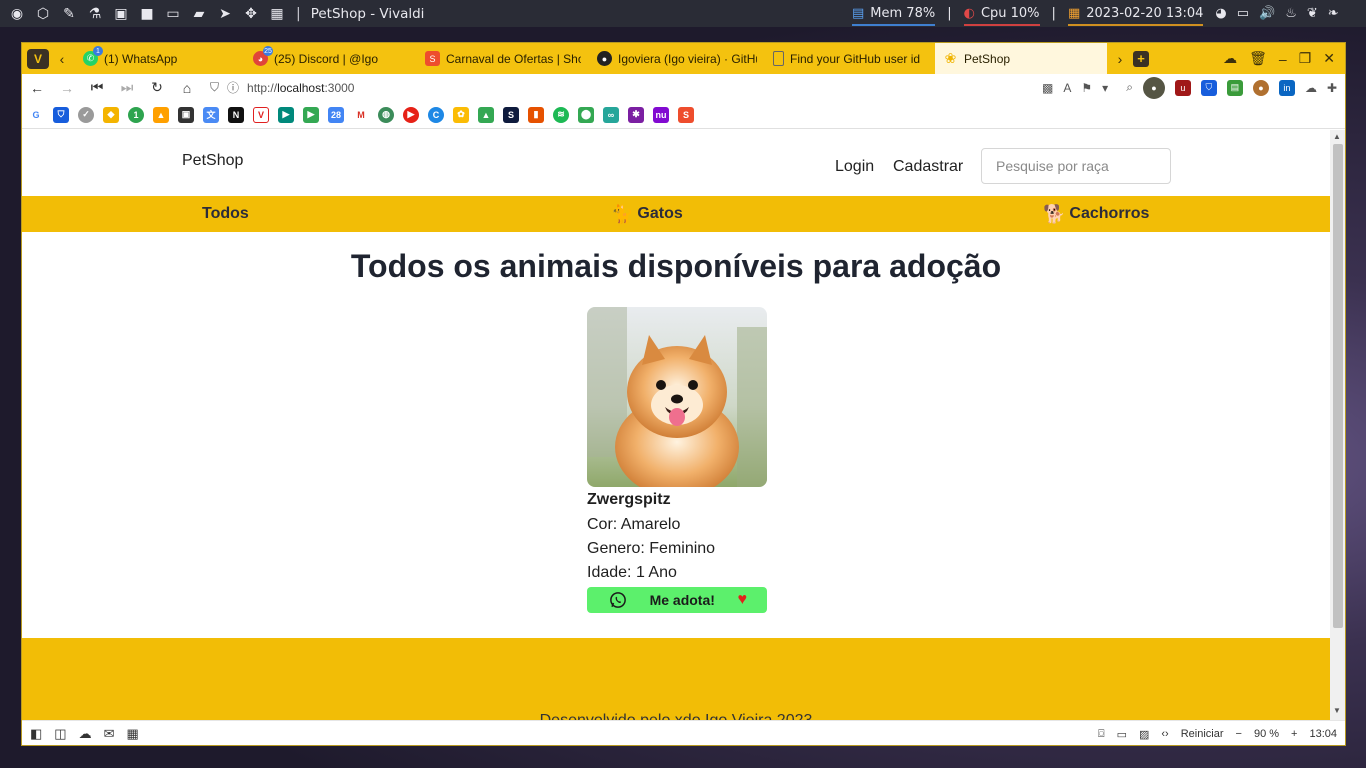  Describe the element at coordinates (36, 114) in the screenshot. I see `google-bookmark-icon: G` at that location.